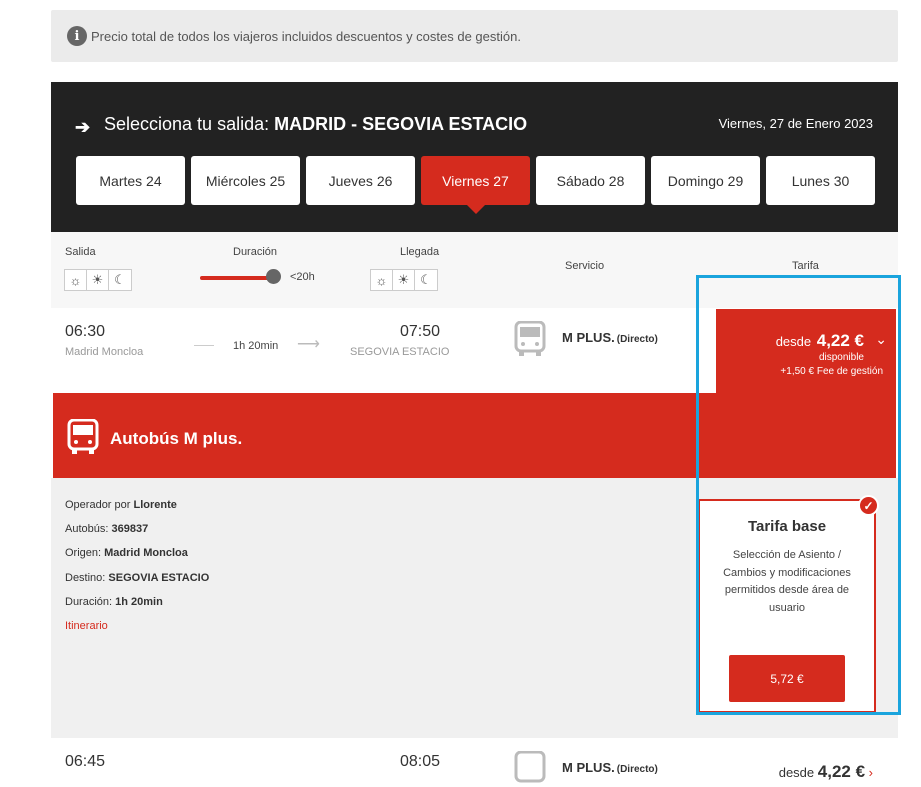 The width and height of the screenshot is (921, 787). What do you see at coordinates (245, 180) in the screenshot?
I see `tab-miercoles-25: Miércoles 25` at bounding box center [245, 180].